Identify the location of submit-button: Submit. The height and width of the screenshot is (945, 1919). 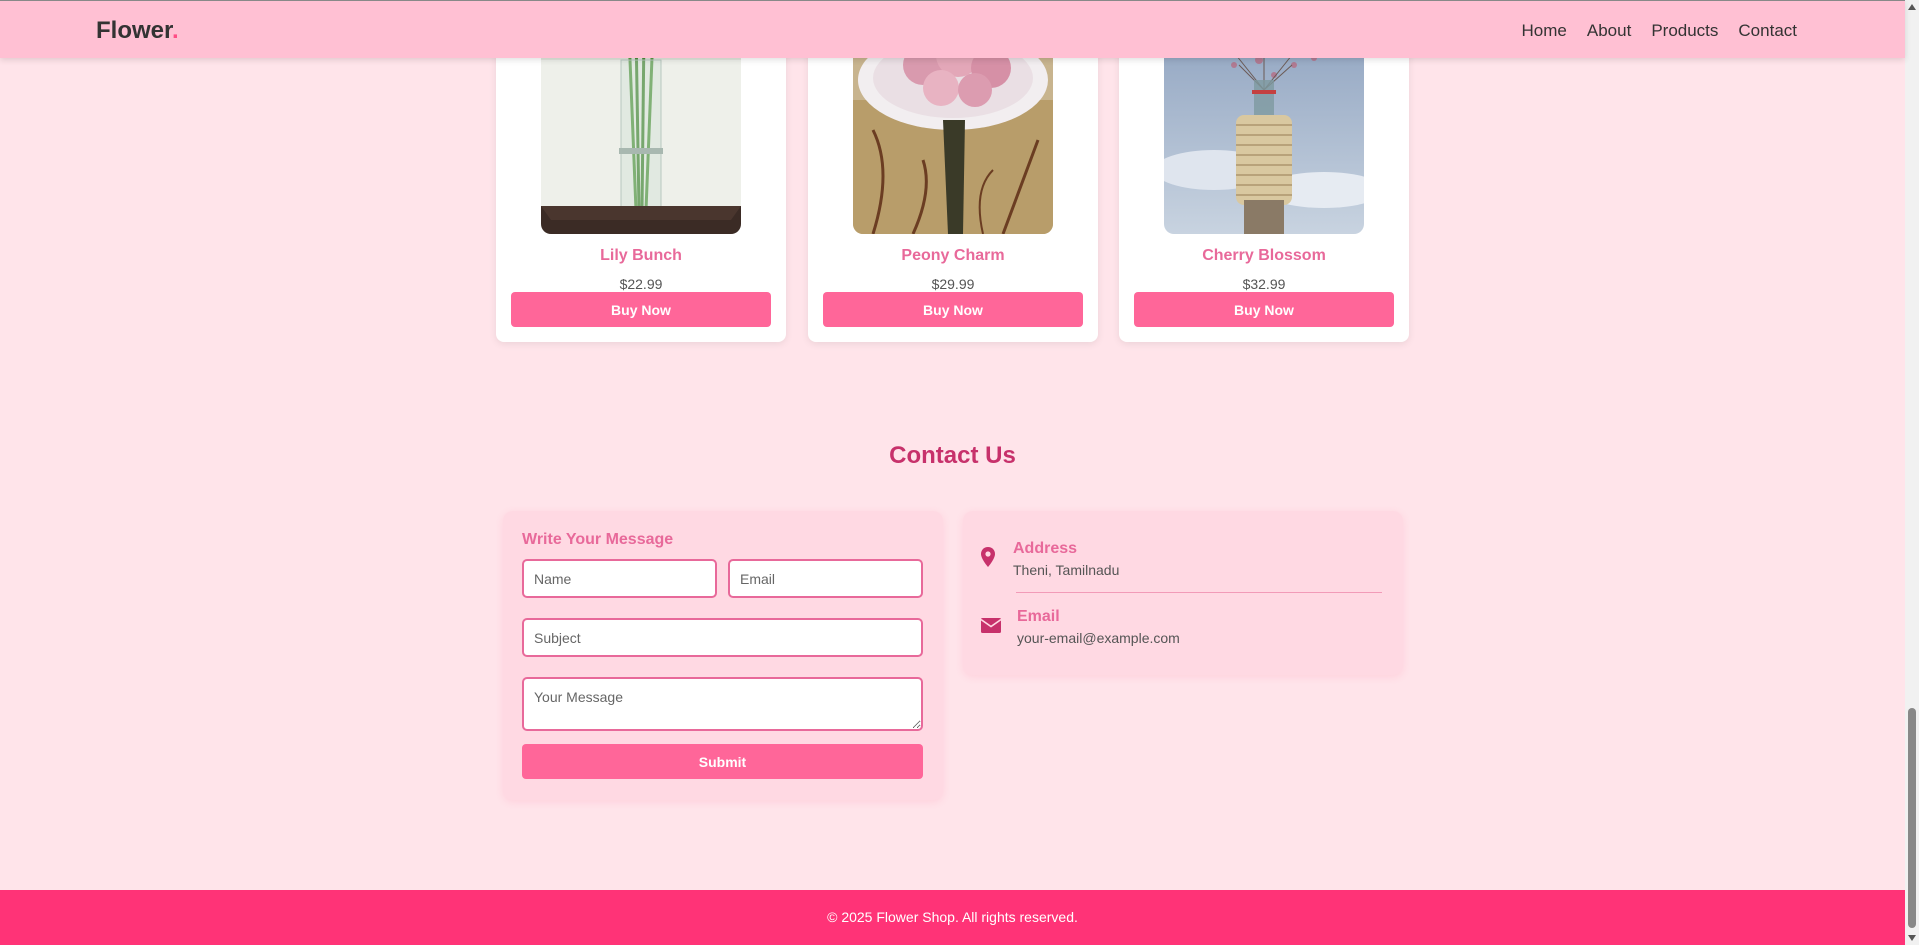
(722, 761).